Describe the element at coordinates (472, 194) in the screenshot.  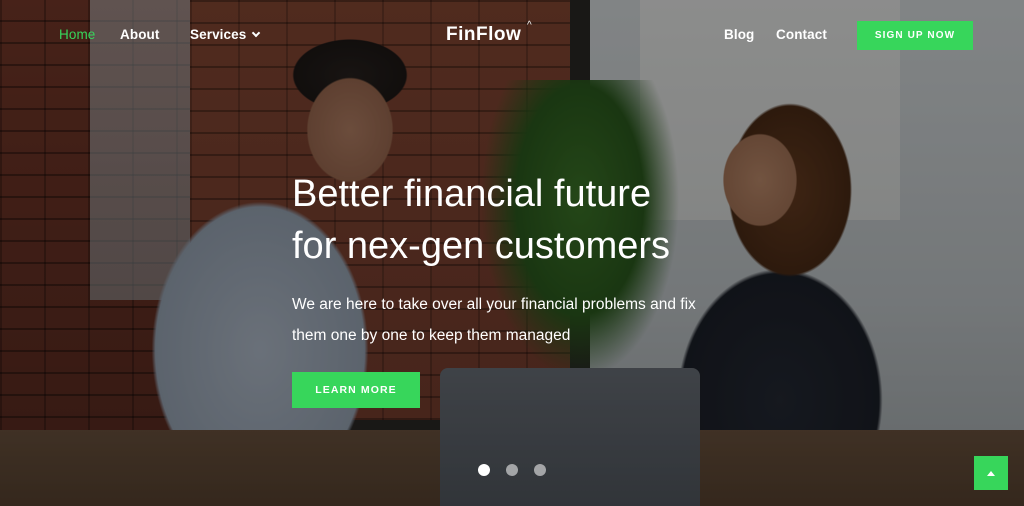
I see `hero-title-line-1: Better financial future` at that location.